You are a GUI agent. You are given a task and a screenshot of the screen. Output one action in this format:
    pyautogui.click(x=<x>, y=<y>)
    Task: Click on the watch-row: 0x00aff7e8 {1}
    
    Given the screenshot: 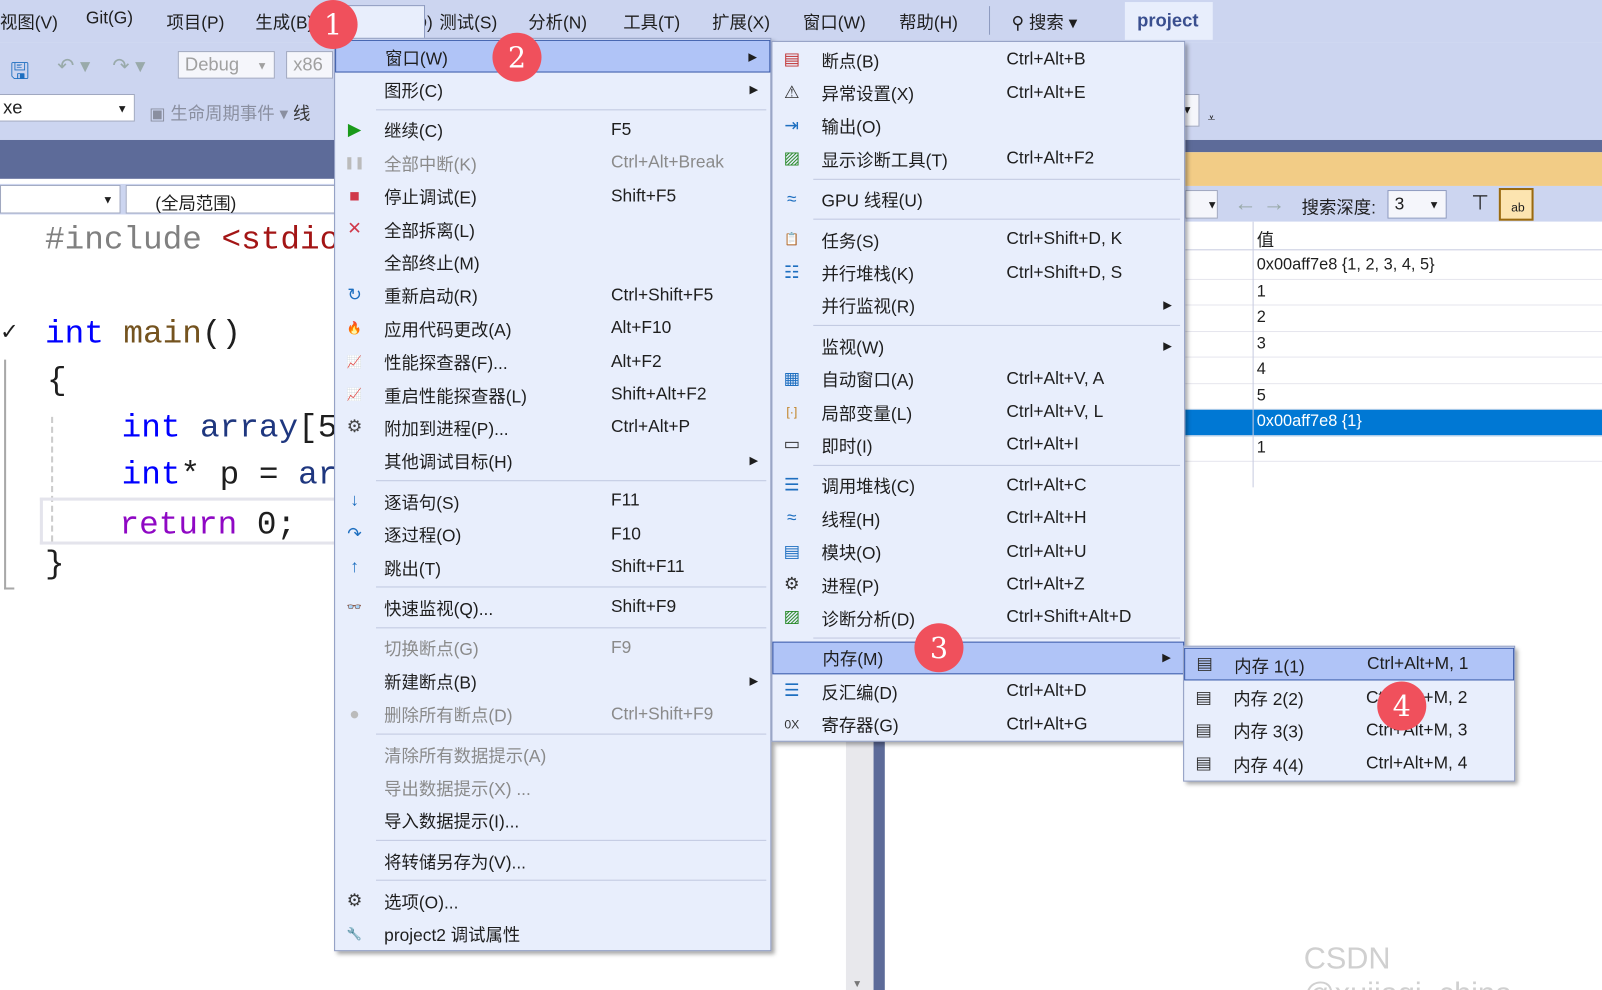 What is the action you would take?
    pyautogui.click(x=1393, y=422)
    